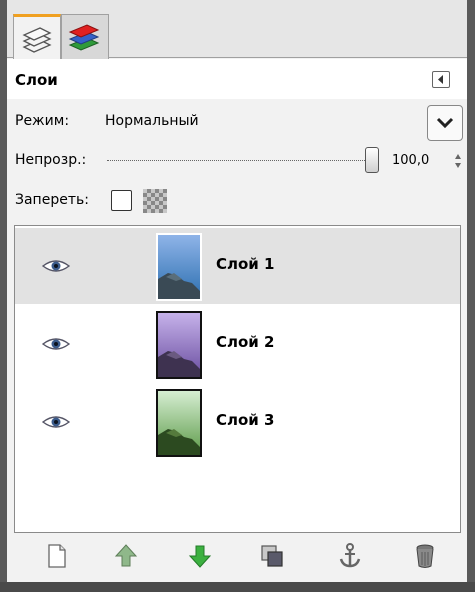 The image size is (475, 592). I want to click on lower-layer-icon, so click(200, 556).